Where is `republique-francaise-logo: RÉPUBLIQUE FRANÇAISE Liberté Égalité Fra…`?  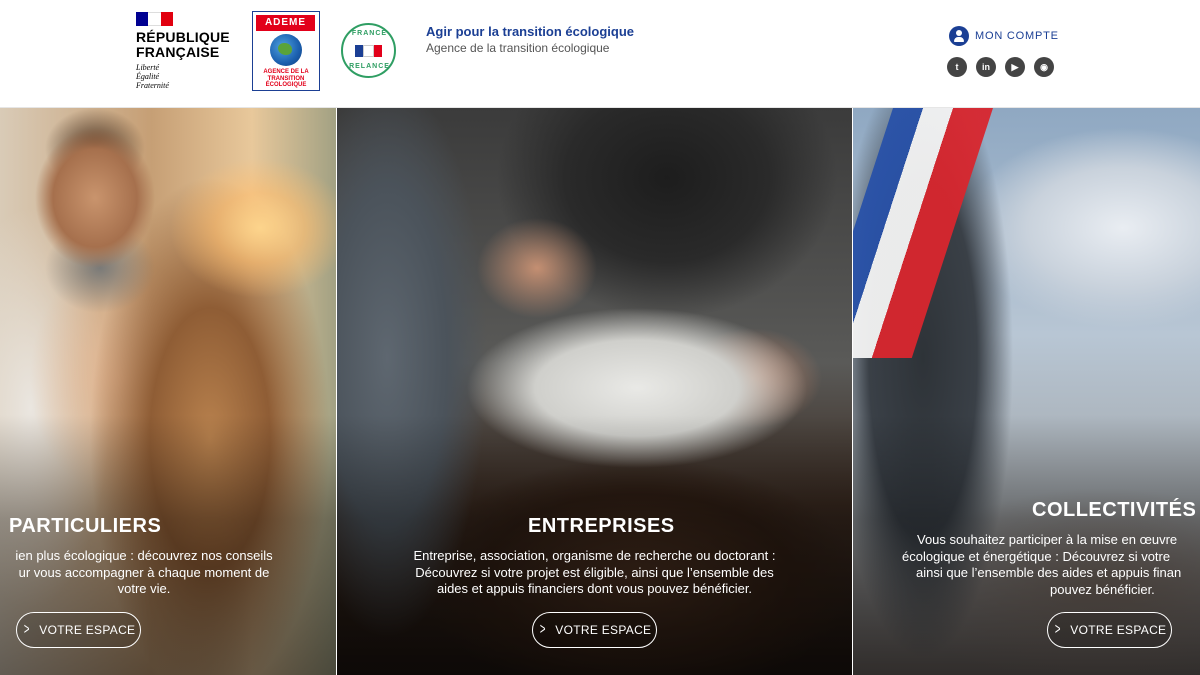
republique-francaise-logo: RÉPUBLIQUE FRANÇAISE Liberté Égalité Fra… is located at coordinates (183, 51).